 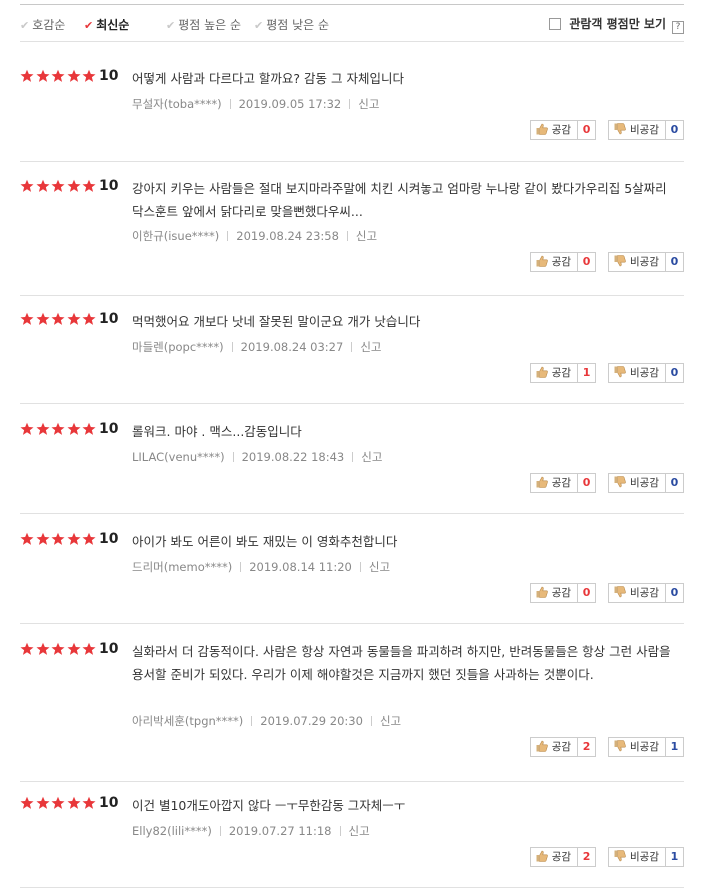 I want to click on review-text: 롤워크. 마야 . 맥스...감동입니다, so click(x=217, y=431).